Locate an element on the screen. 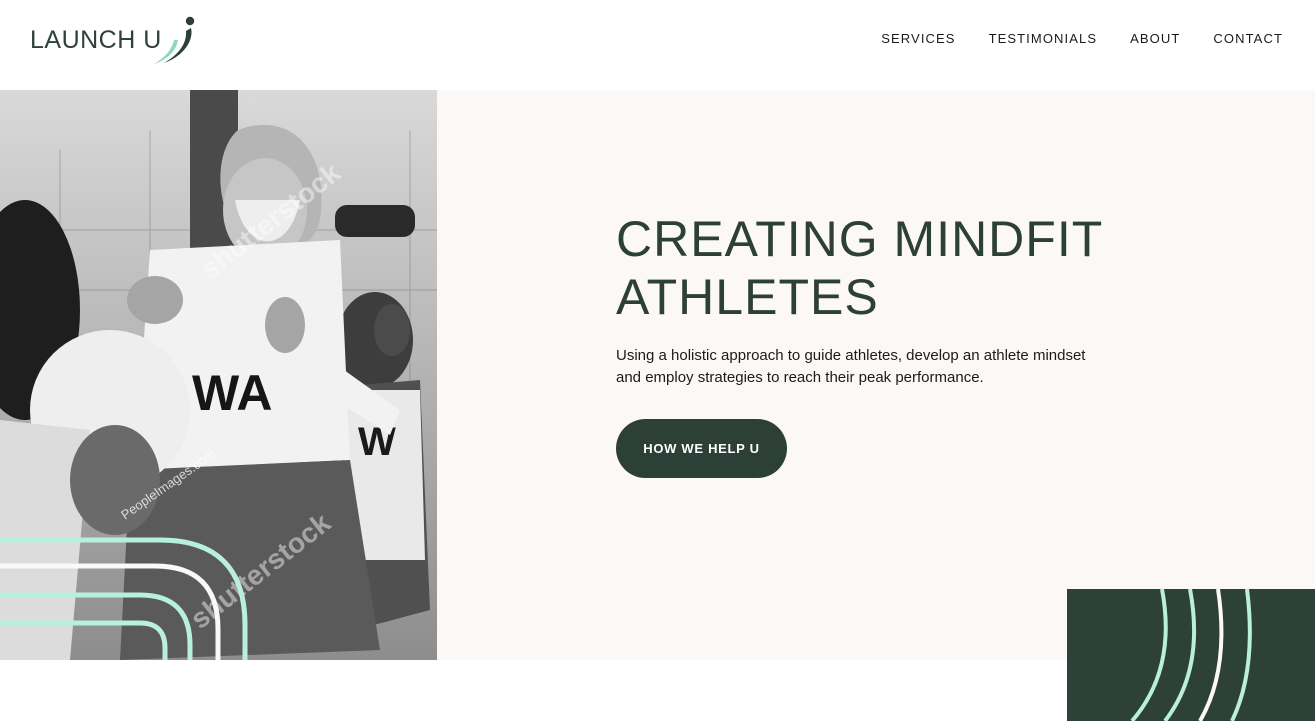 The image size is (1315, 721). jersey-text-1: WA is located at coordinates (232, 393).